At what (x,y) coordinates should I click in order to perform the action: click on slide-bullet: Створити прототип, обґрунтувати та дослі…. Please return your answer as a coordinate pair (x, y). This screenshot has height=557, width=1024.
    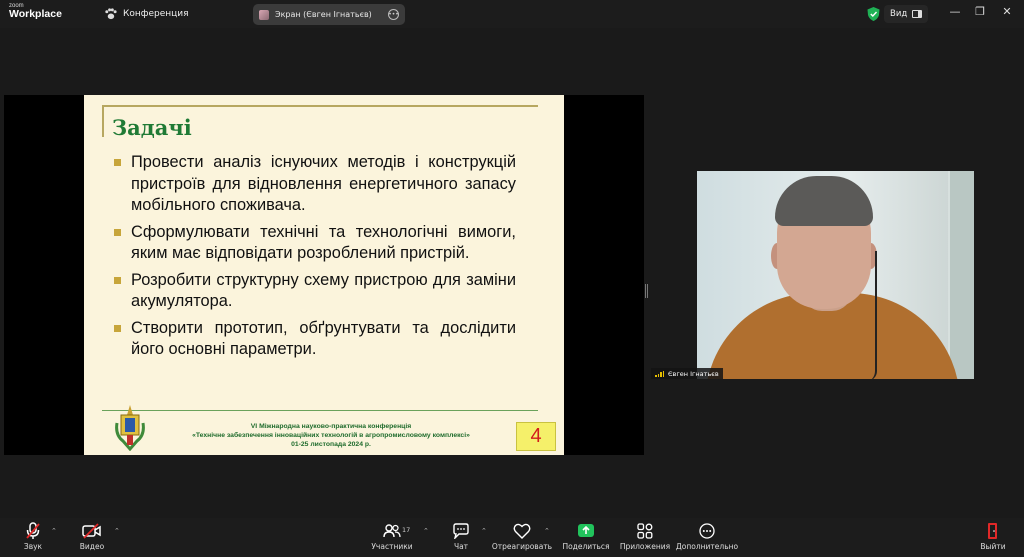
    Looking at the image, I should click on (314, 339).